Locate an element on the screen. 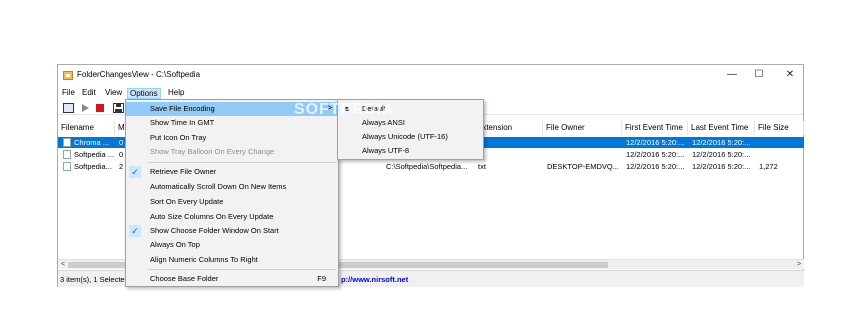 This screenshot has width=860, height=332. menu-item-choose-base-folder: Choose Base Folder F9 is located at coordinates (232, 279).